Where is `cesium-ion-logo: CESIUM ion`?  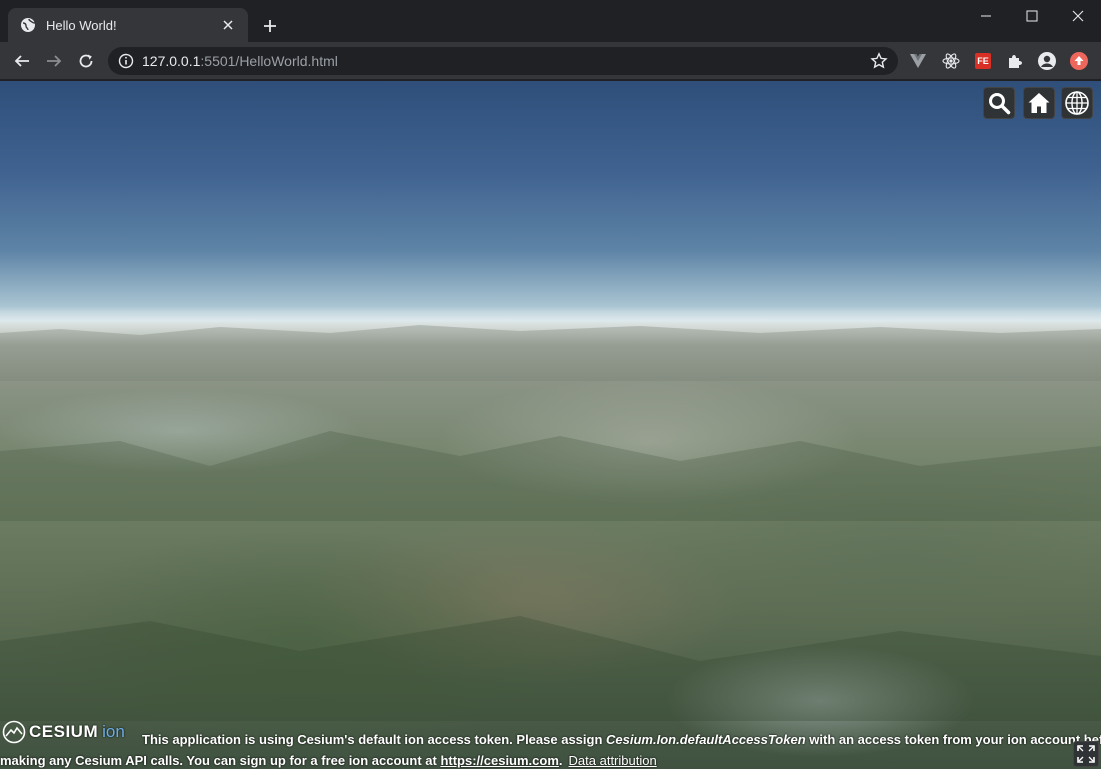
cesium-ion-logo: CESIUM ion is located at coordinates (71, 732).